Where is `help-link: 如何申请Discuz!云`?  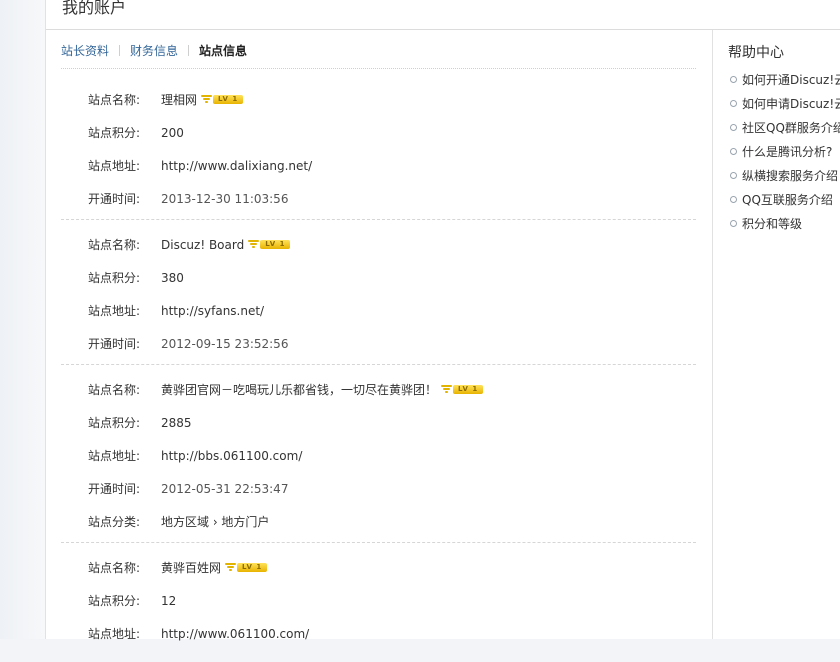 help-link: 如何申请Discuz!云 is located at coordinates (784, 104).